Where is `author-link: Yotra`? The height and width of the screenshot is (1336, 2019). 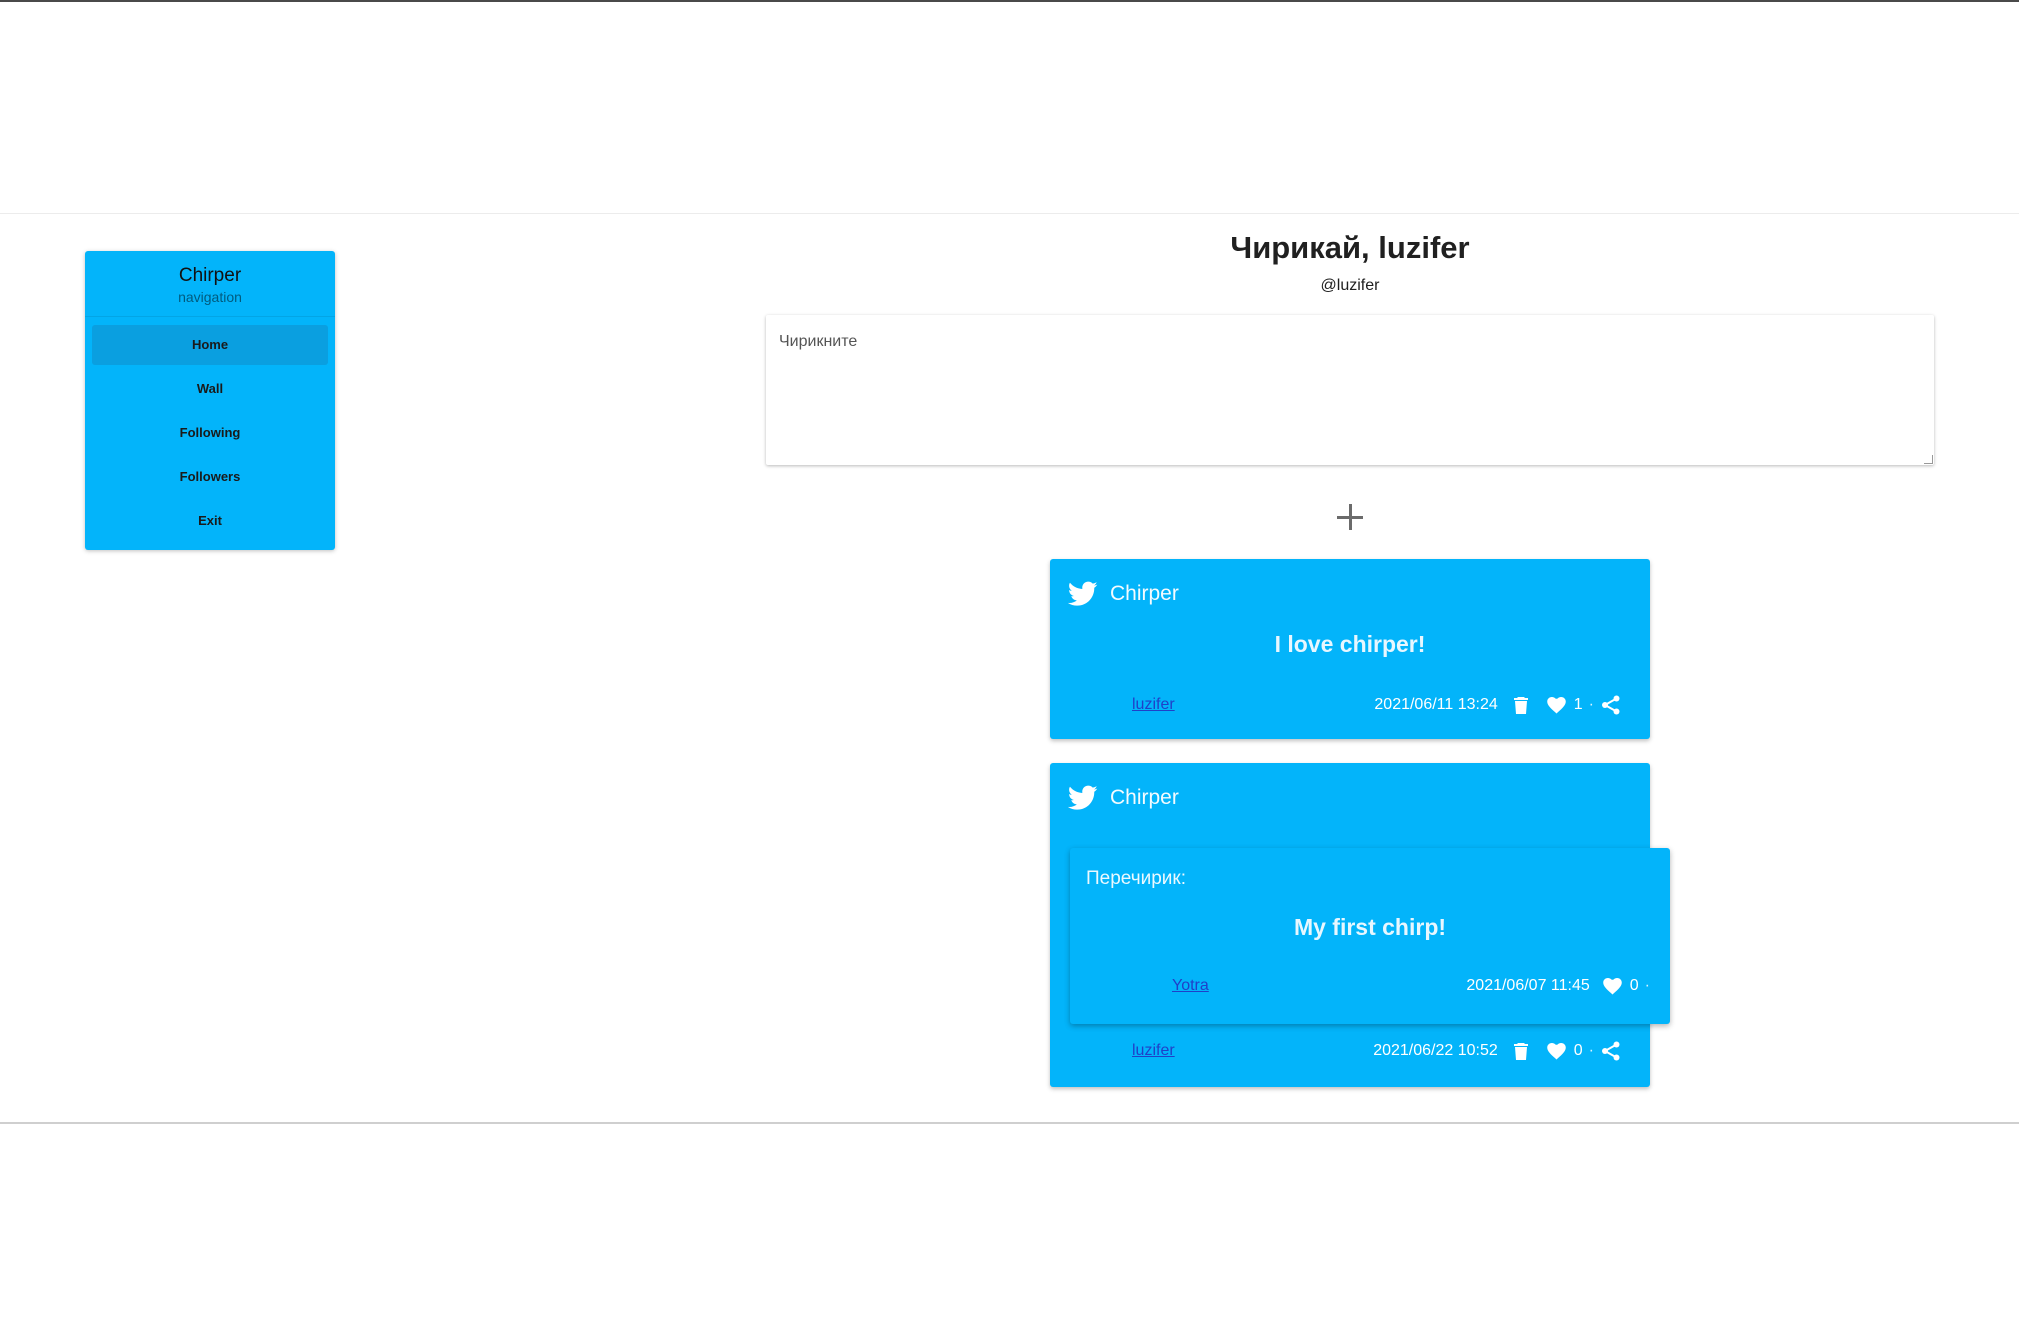 author-link: Yotra is located at coordinates (1190, 986).